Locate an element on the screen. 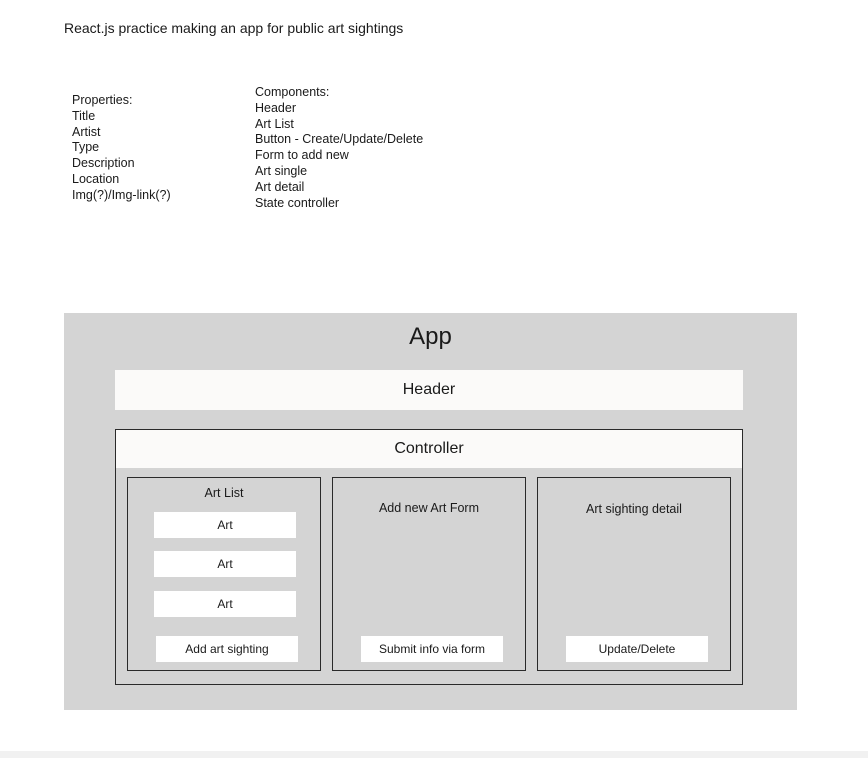  submit-form-box: Submit info via form is located at coordinates (432, 649).